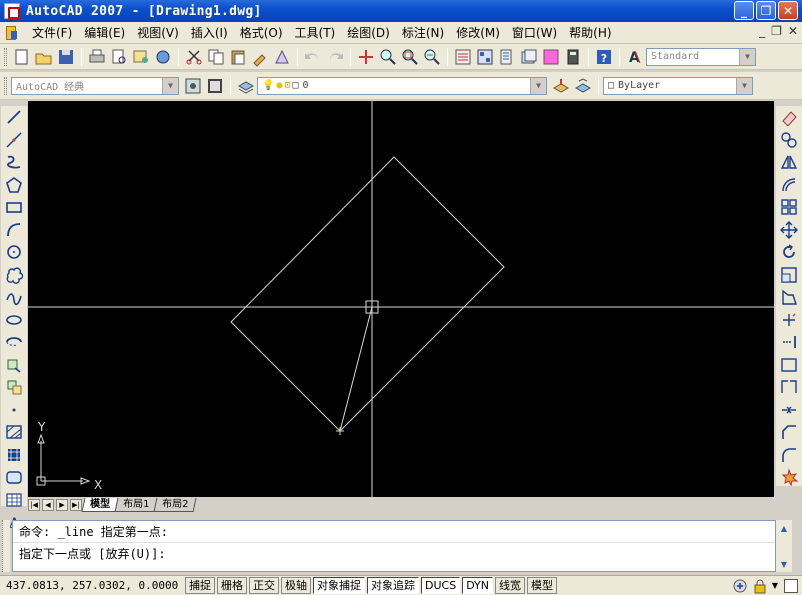  What do you see at coordinates (590, 32) in the screenshot?
I see `menu-help: 帮助(H)` at bounding box center [590, 32].